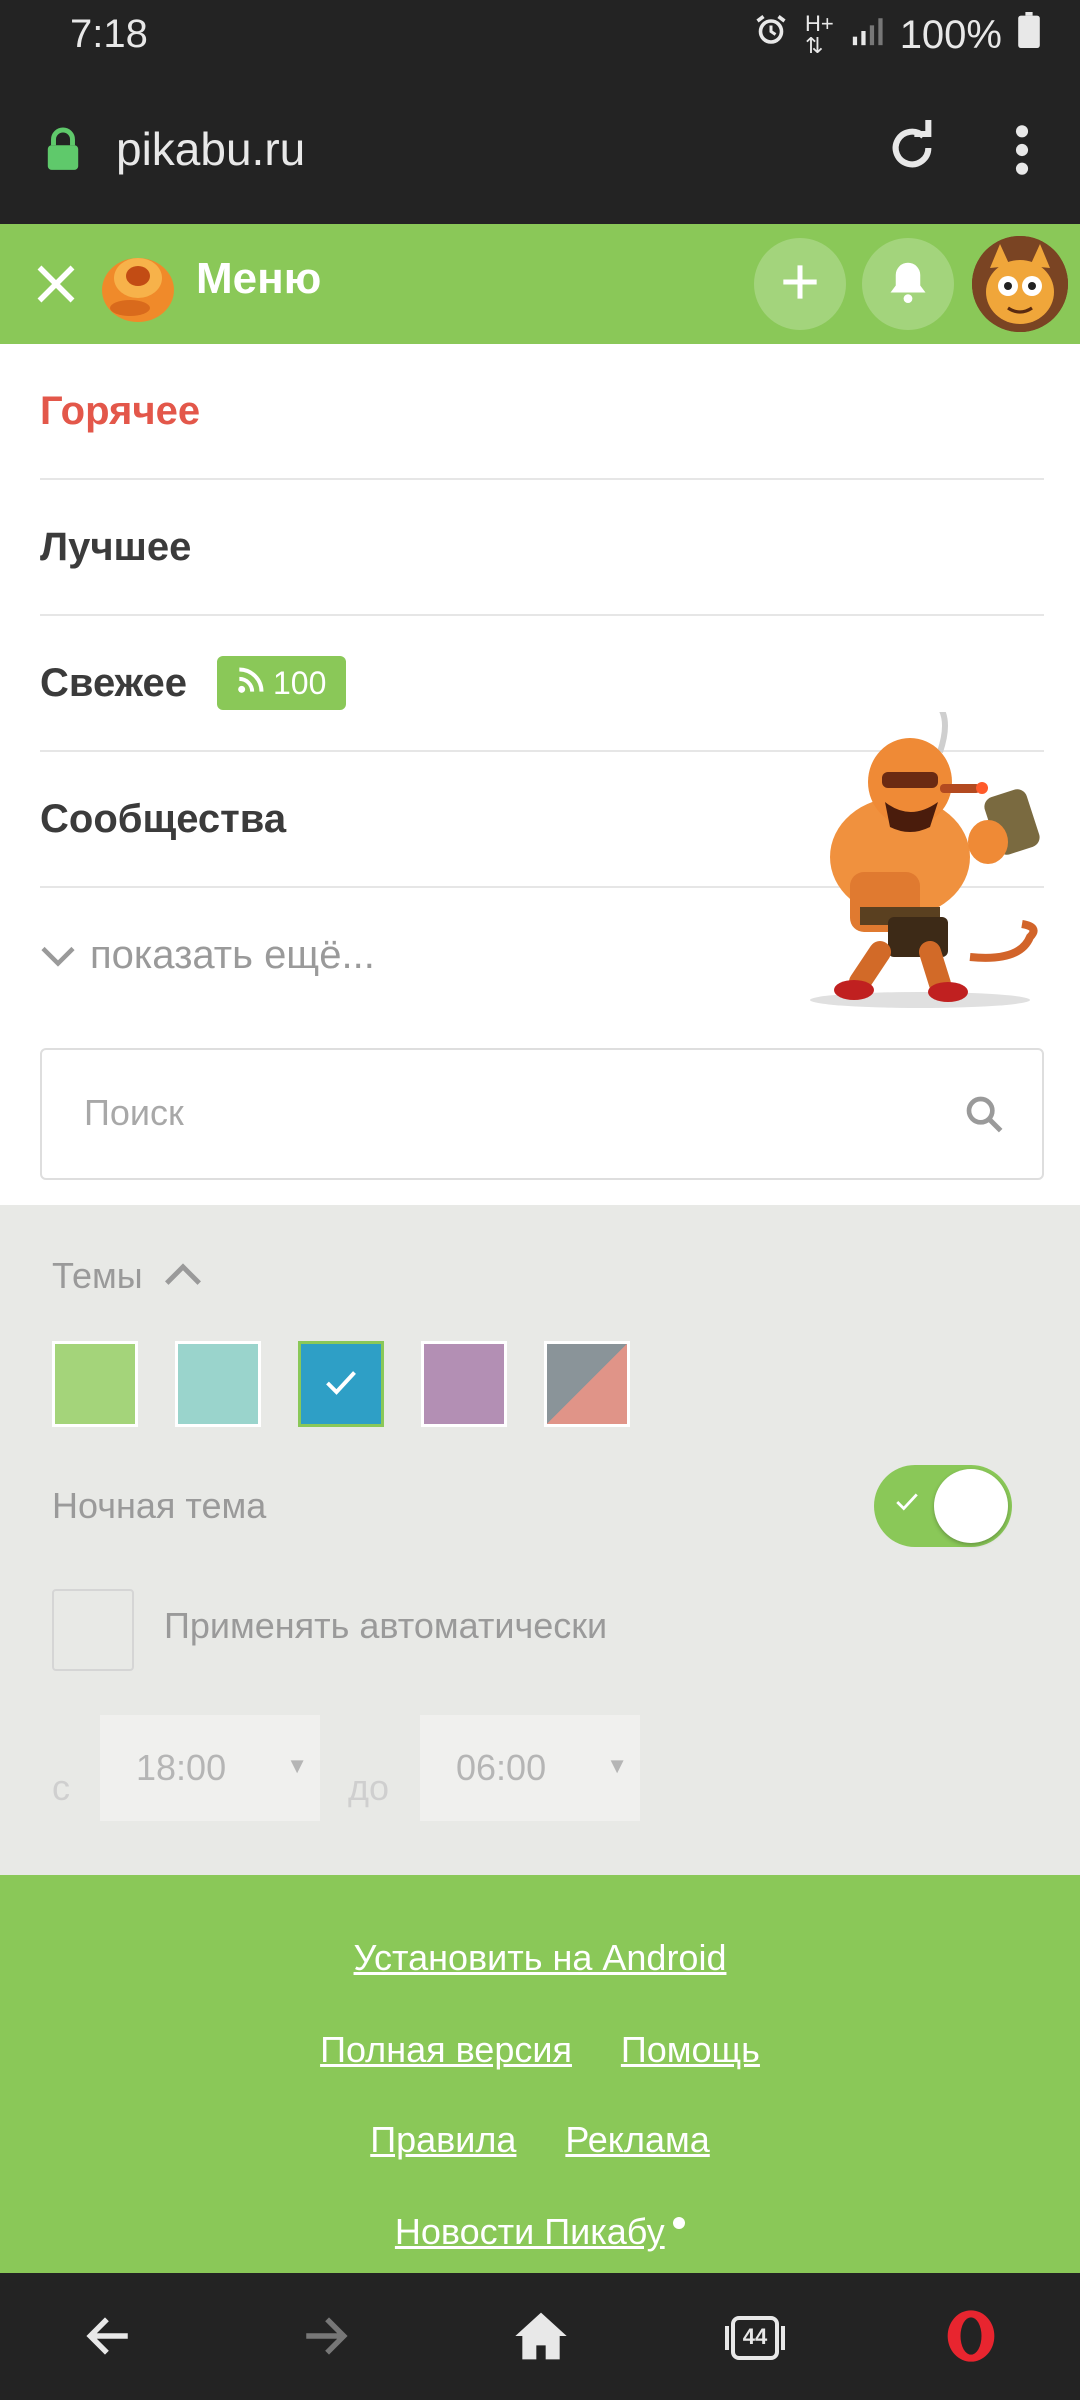  What do you see at coordinates (1029, 35) in the screenshot?
I see `battery-icon` at bounding box center [1029, 35].